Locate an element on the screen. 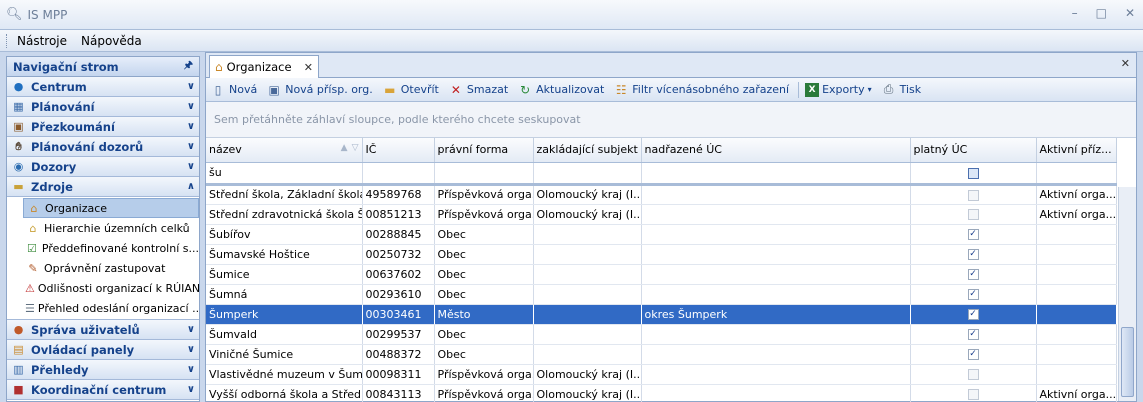 The width and height of the screenshot is (1143, 402). tab-organizace: ⌂ Organizace ✕ is located at coordinates (264, 66).